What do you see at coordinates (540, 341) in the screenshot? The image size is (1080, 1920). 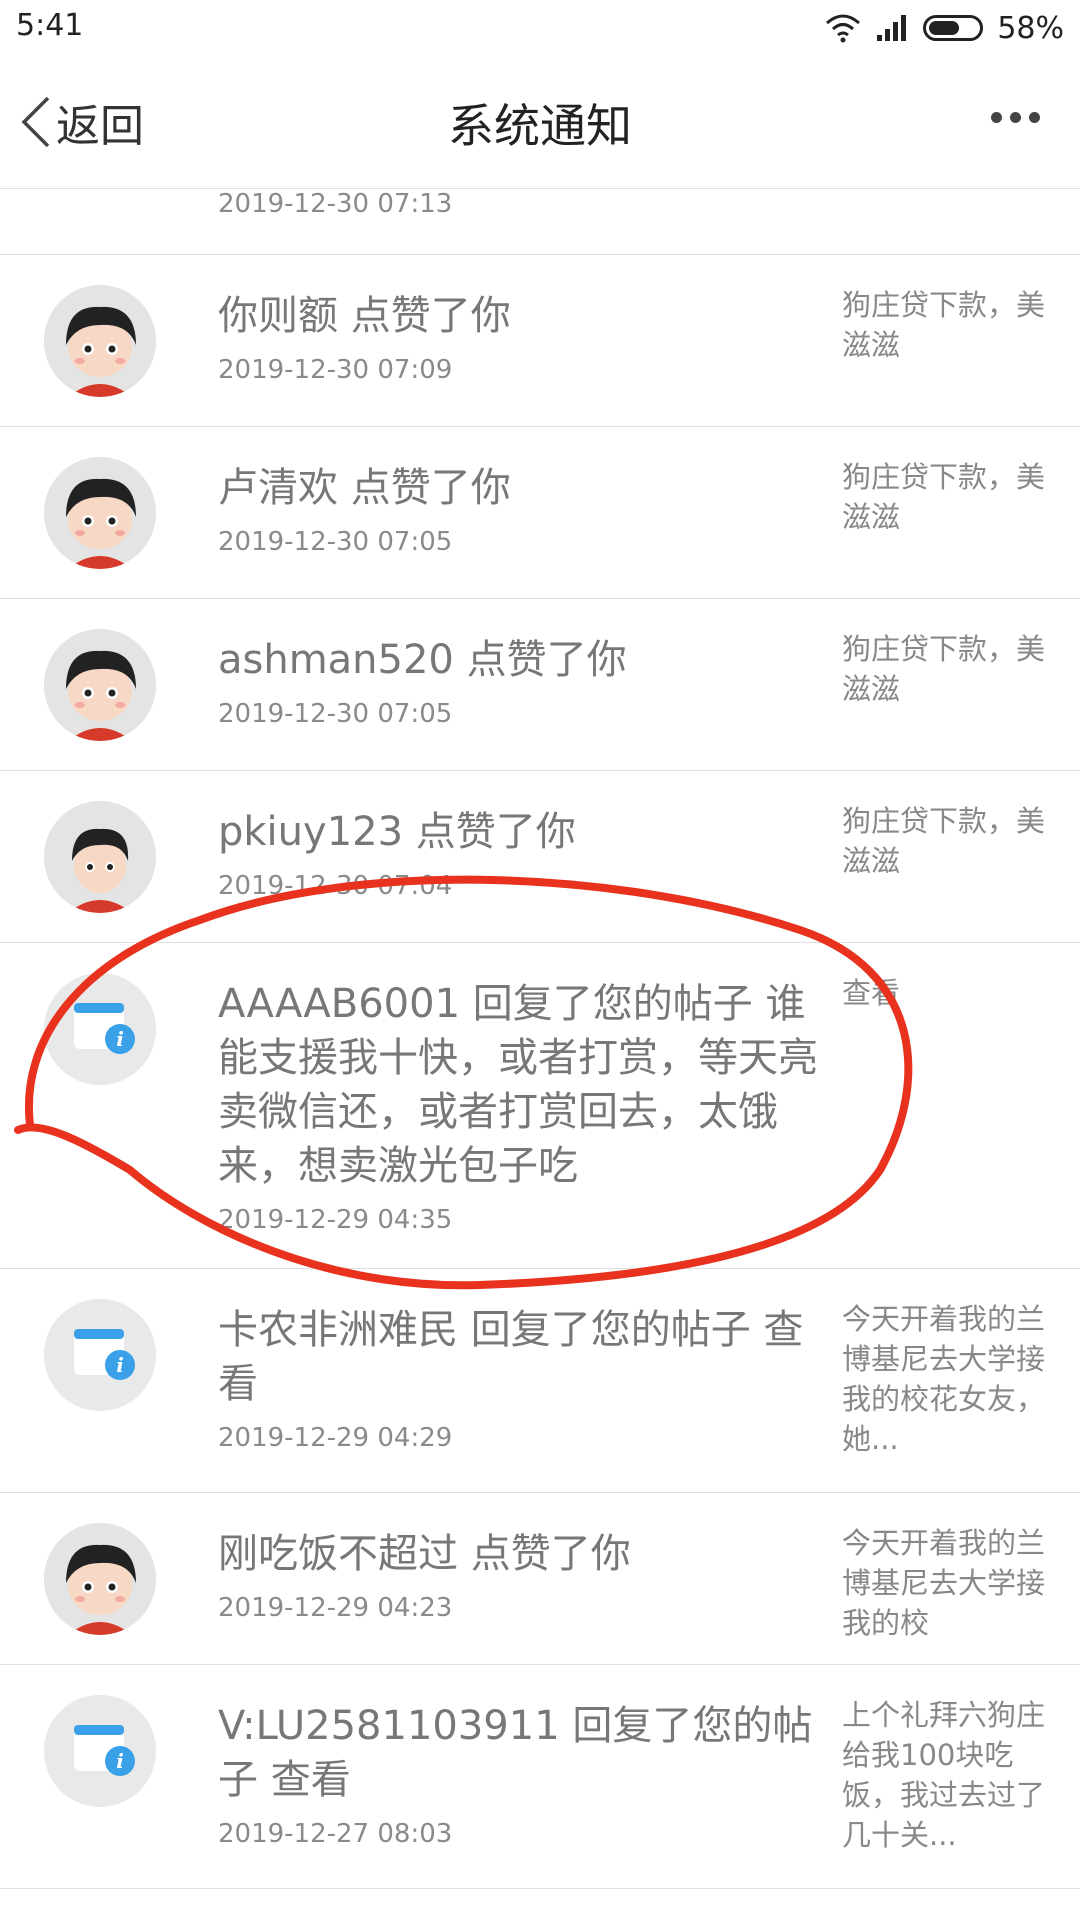 I see `notification-row: 你则额 点赞了你 2019-12-30 07:09 狗庄贷下款，美滋滋` at bounding box center [540, 341].